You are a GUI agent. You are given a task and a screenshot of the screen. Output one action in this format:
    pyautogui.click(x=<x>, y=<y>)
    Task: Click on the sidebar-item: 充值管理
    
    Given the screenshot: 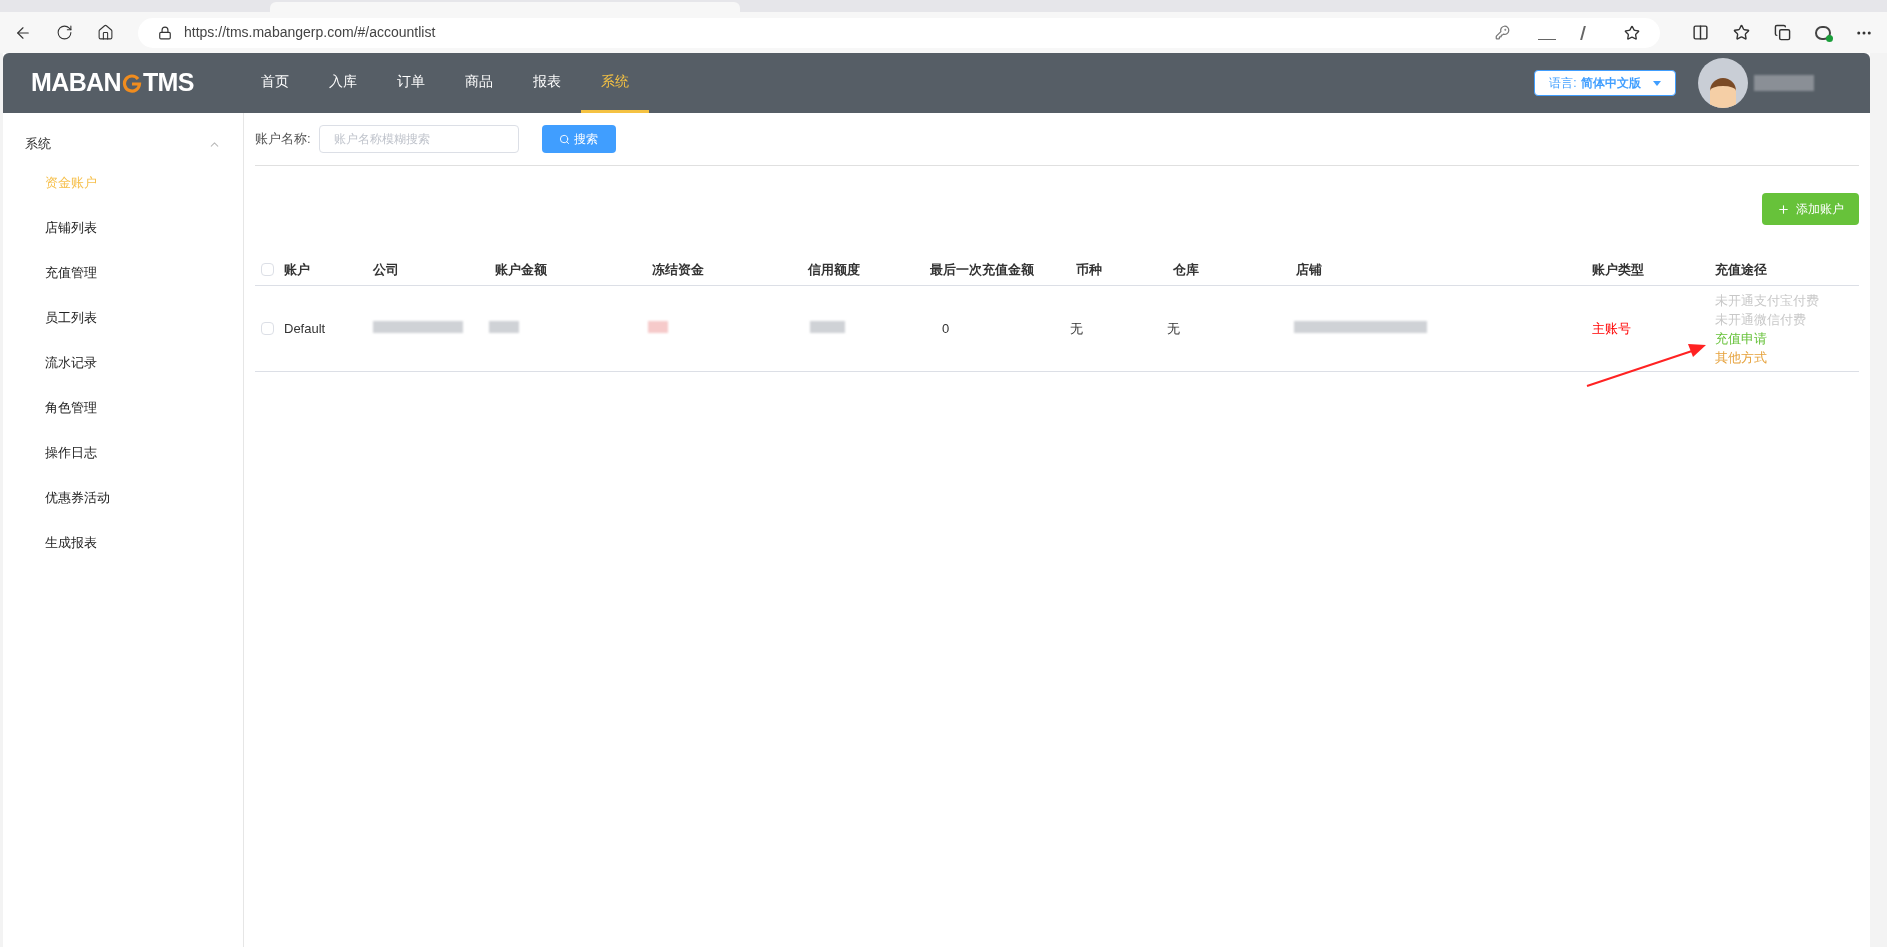 What is the action you would take?
    pyautogui.click(x=123, y=273)
    